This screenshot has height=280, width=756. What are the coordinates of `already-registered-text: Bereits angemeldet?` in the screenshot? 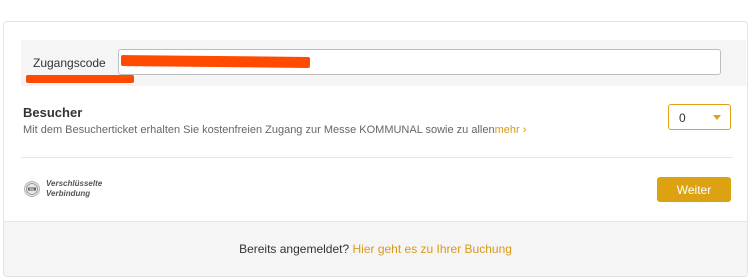 It's located at (294, 249).